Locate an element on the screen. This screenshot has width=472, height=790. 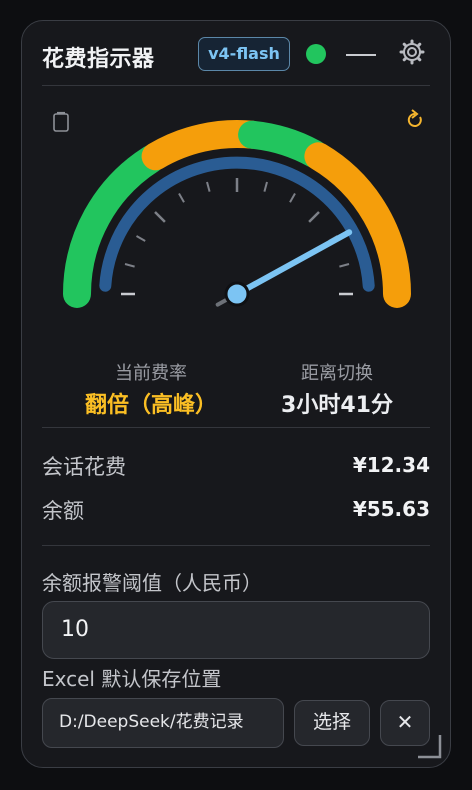
reset-icon is located at coordinates (414, 118).